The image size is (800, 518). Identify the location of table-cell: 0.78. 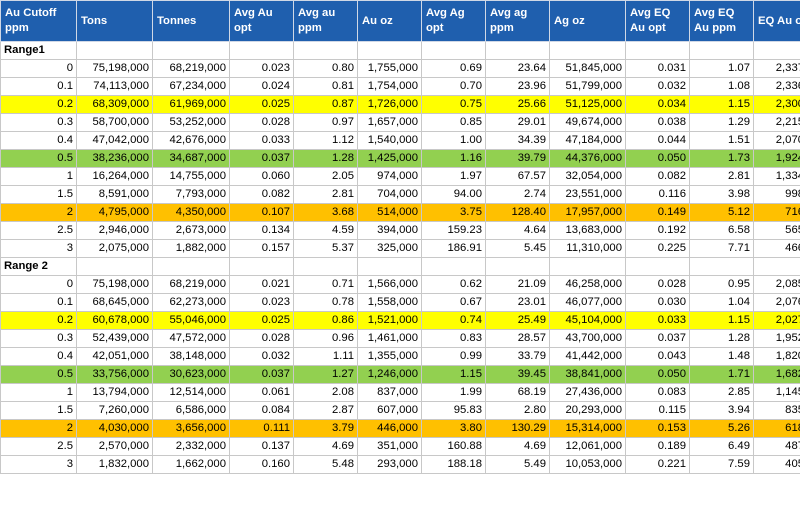
(325, 302).